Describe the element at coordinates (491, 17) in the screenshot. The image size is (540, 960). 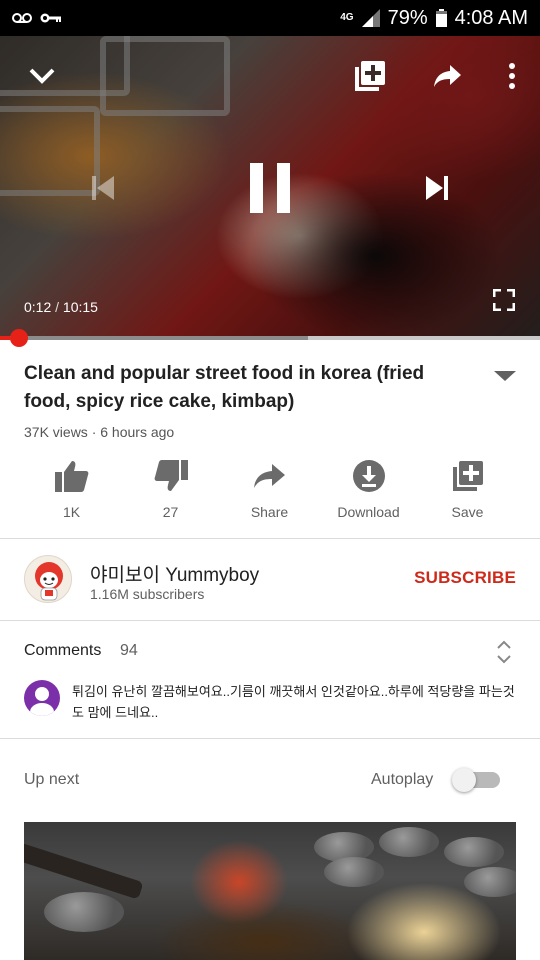
I see `clock: 4:08 AM` at that location.